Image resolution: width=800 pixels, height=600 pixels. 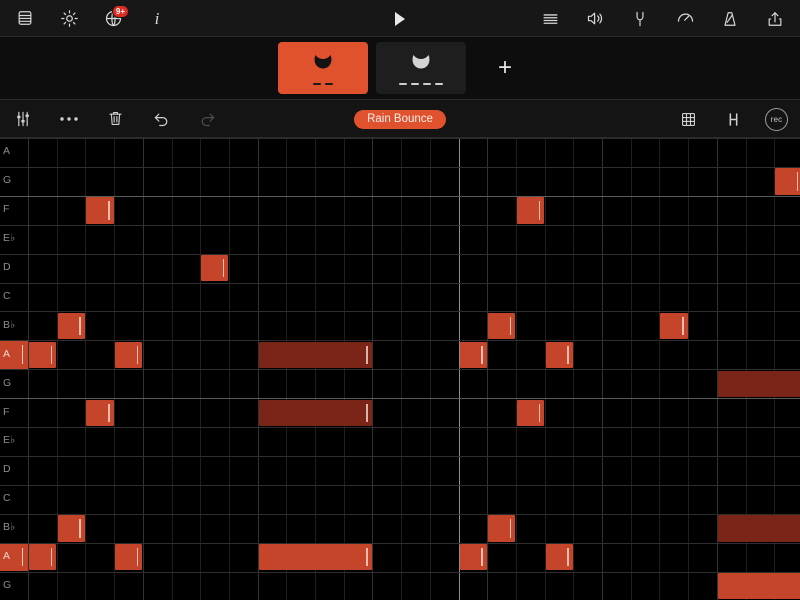 What do you see at coordinates (505, 68) in the screenshot?
I see `add-track-button: +` at bounding box center [505, 68].